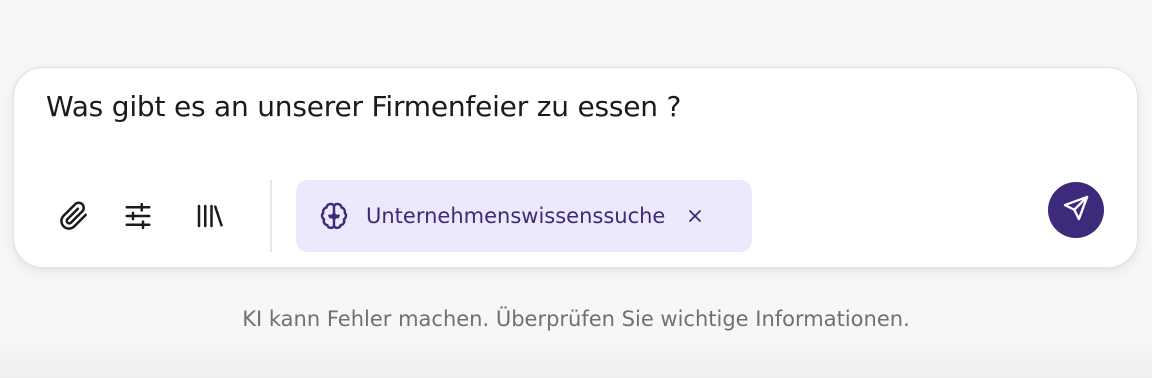  I want to click on library-icon, so click(209, 216).